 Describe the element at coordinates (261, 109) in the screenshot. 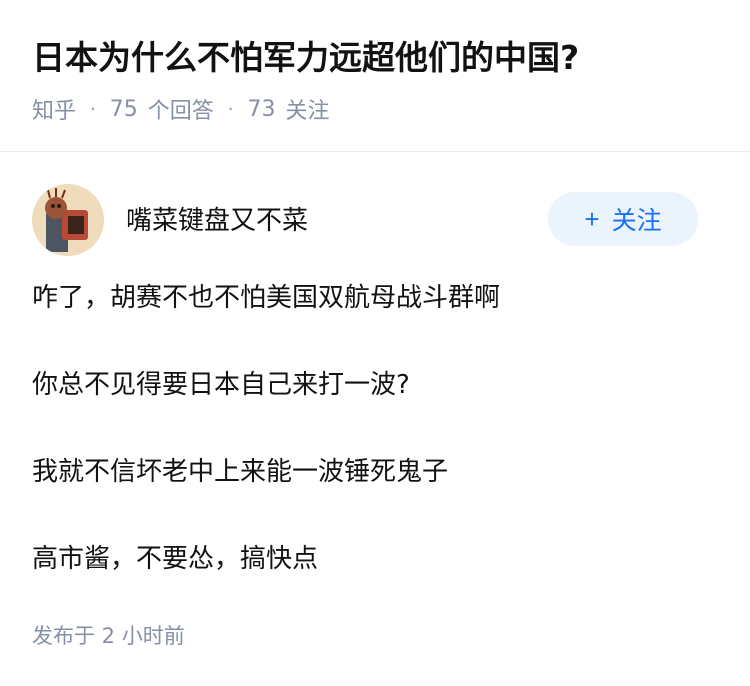

I see `followers-count: 73` at that location.